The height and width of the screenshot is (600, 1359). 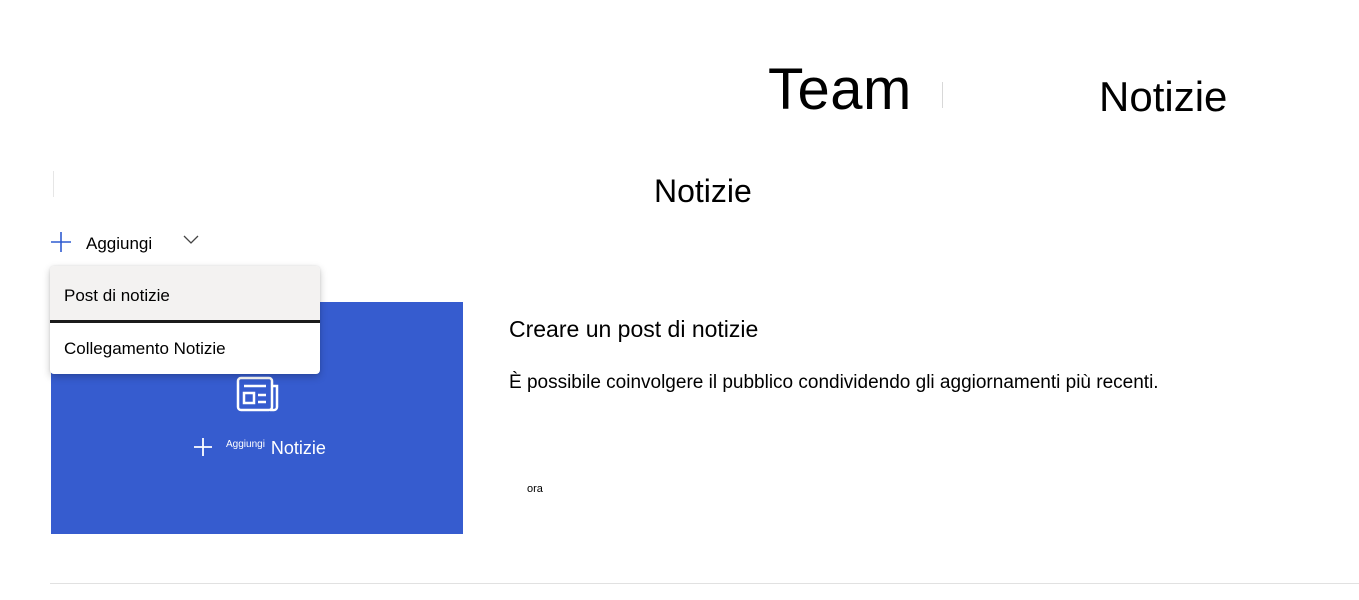 What do you see at coordinates (704, 583) in the screenshot?
I see `bottom-divider` at bounding box center [704, 583].